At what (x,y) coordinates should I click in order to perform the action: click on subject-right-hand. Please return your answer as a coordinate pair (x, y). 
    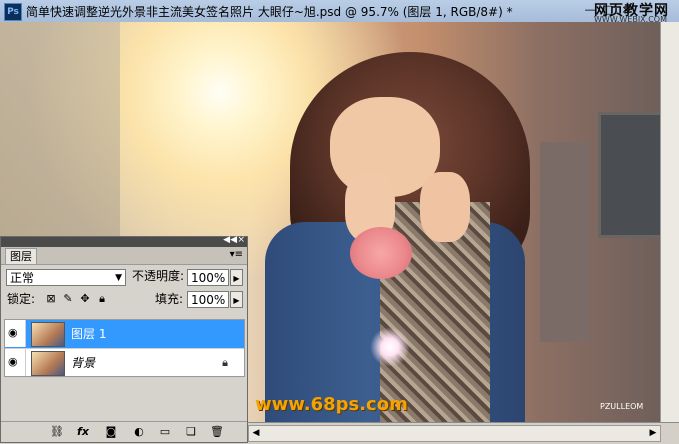
    Looking at the image, I should click on (445, 207).